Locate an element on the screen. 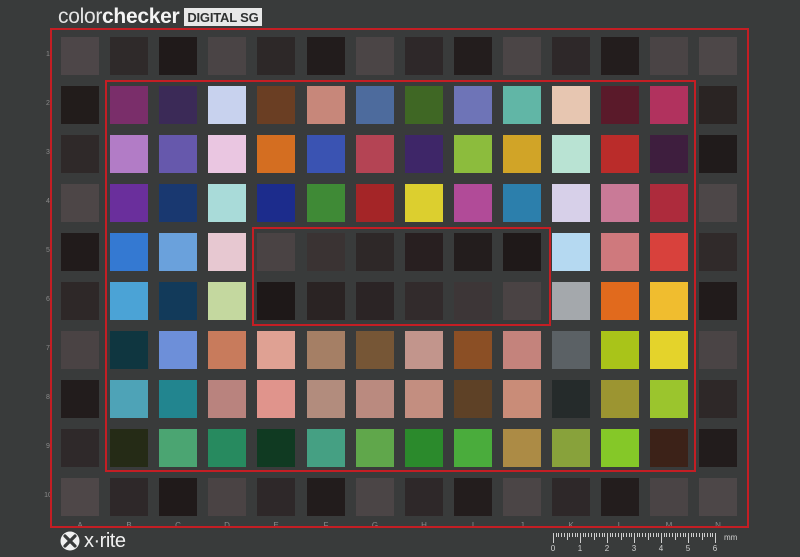  ruler-number-2: 2 is located at coordinates (607, 548).